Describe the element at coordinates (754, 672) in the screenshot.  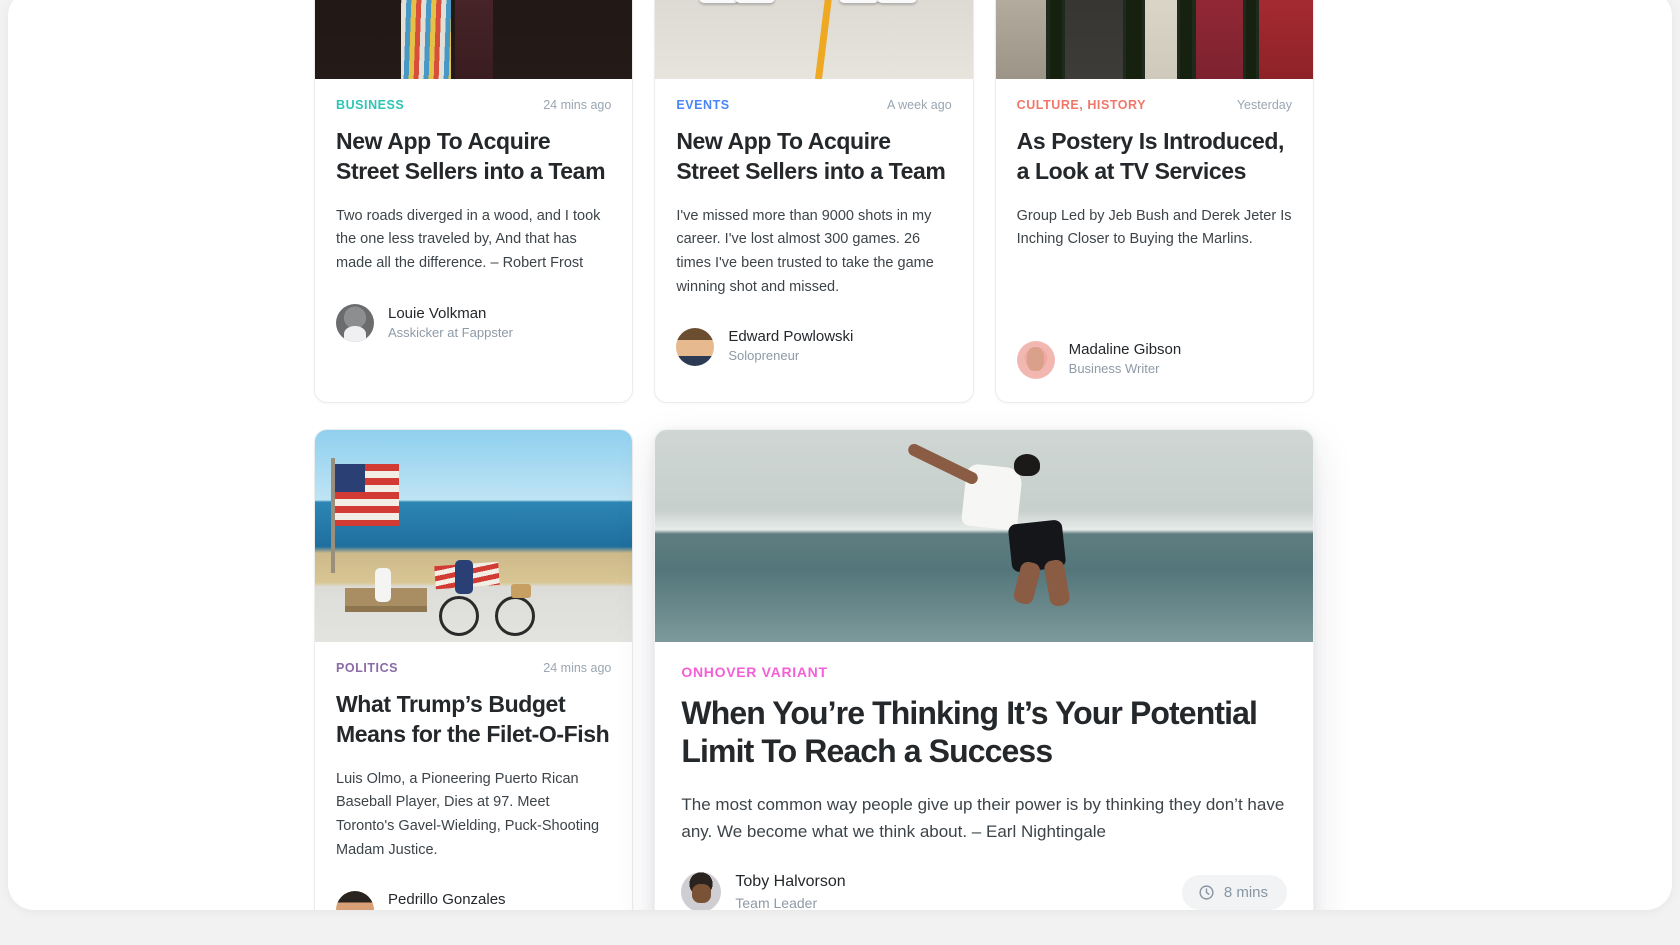
I see `category-label: ONHOVER VARIANT` at that location.